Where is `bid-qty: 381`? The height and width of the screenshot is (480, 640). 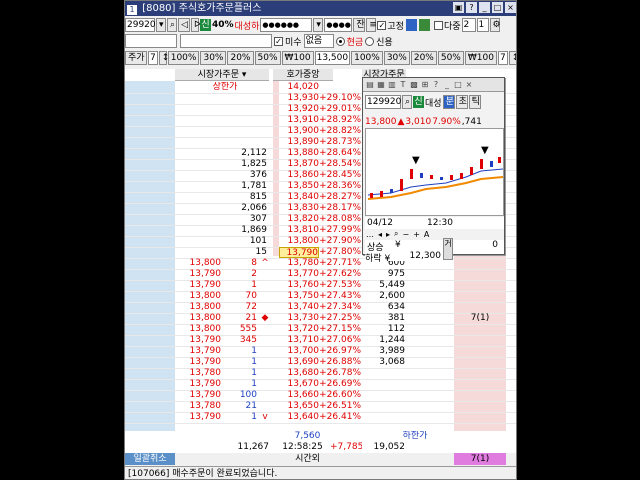
bid-qty: 381 is located at coordinates (396, 318).